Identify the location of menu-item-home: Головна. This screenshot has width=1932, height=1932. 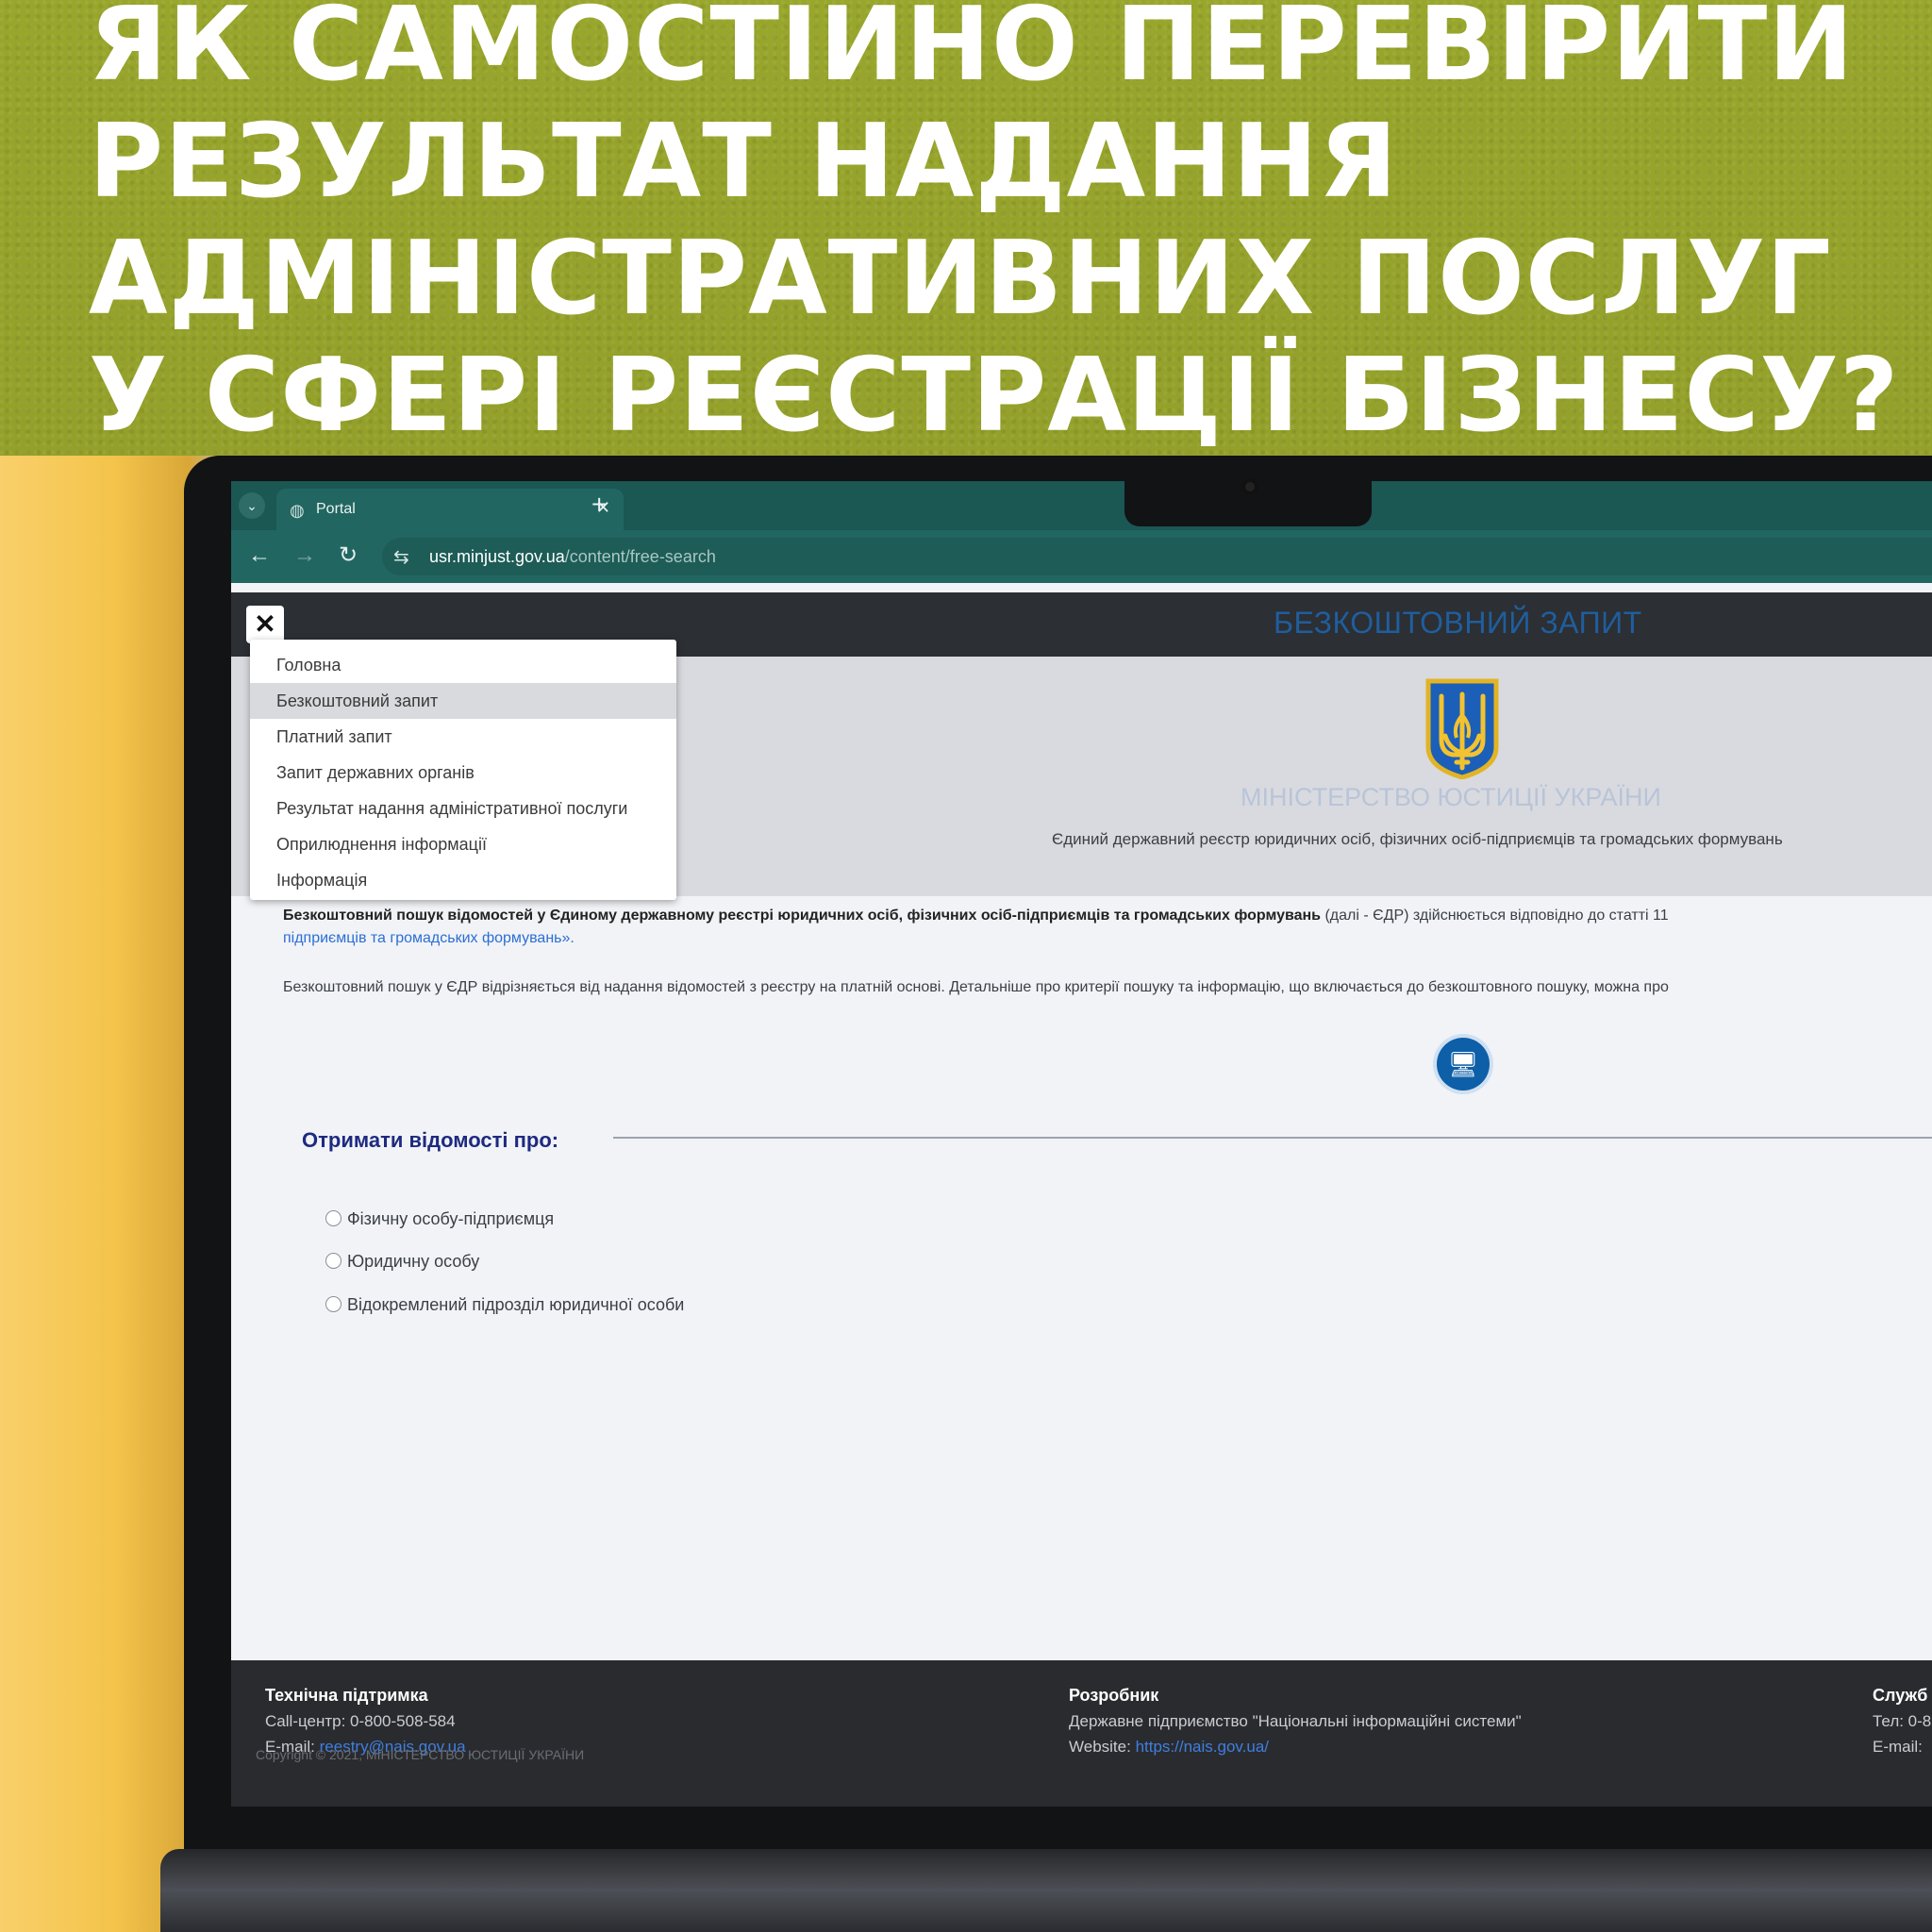
(463, 665).